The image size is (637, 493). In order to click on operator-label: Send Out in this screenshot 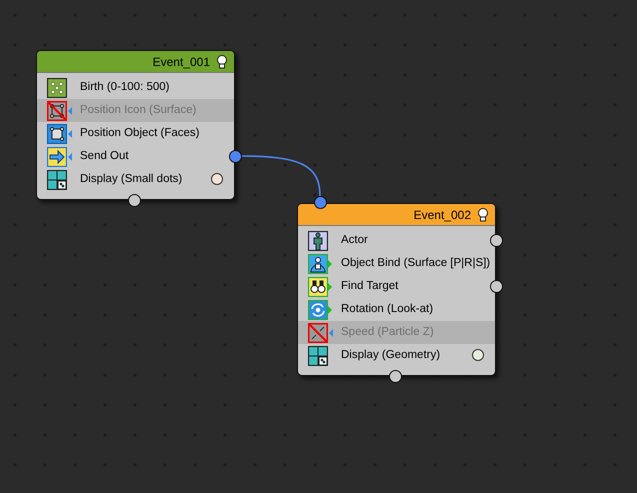, I will do `click(104, 156)`.